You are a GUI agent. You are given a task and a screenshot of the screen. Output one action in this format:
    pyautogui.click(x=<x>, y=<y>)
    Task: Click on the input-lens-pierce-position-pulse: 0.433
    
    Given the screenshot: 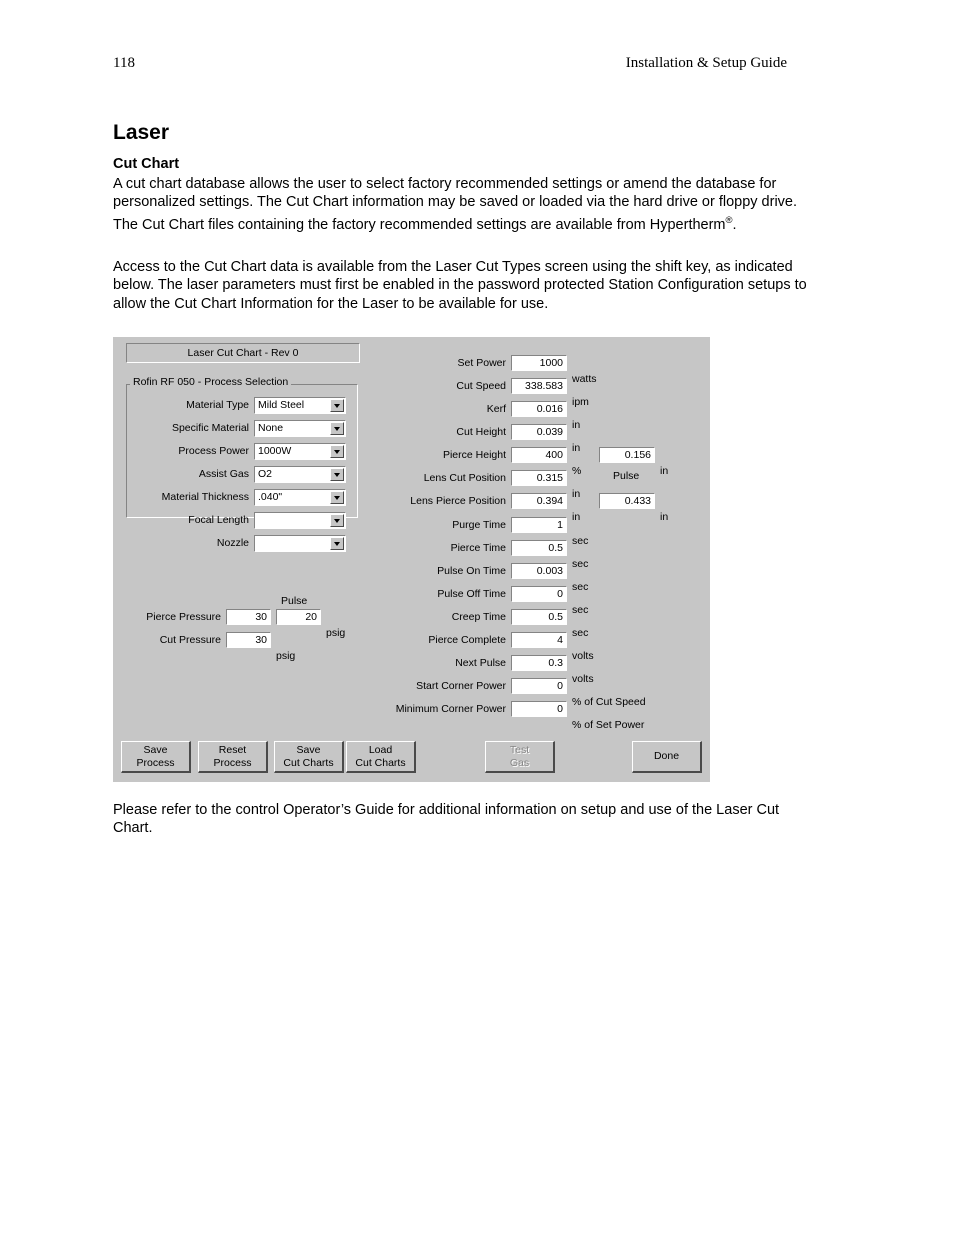 What is the action you would take?
    pyautogui.click(x=627, y=501)
    